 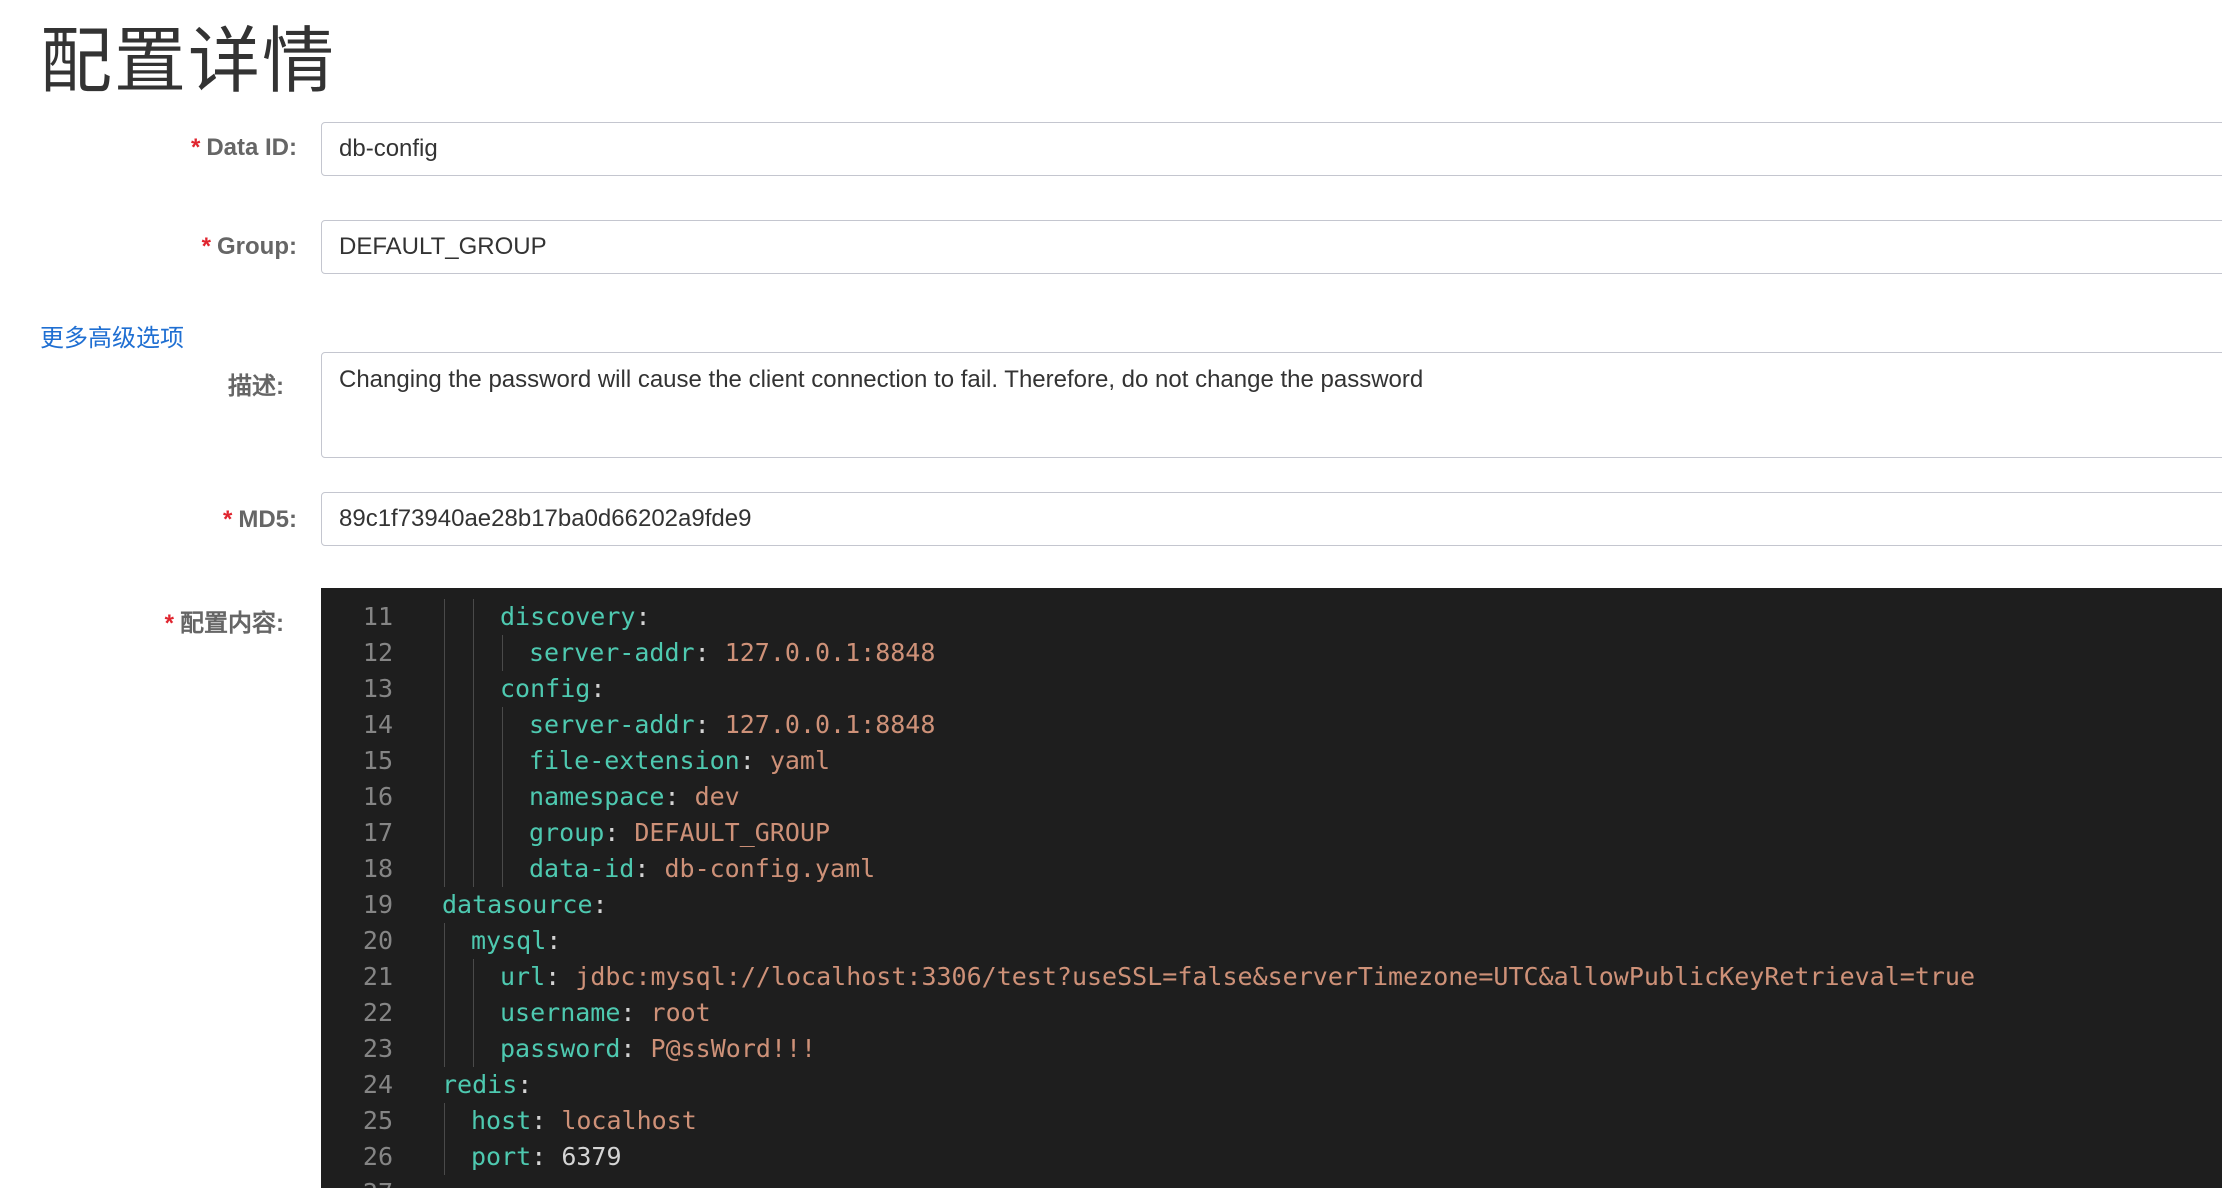 I want to click on code-line: 18 data-id: db-config.yaml, so click(x=1271, y=869).